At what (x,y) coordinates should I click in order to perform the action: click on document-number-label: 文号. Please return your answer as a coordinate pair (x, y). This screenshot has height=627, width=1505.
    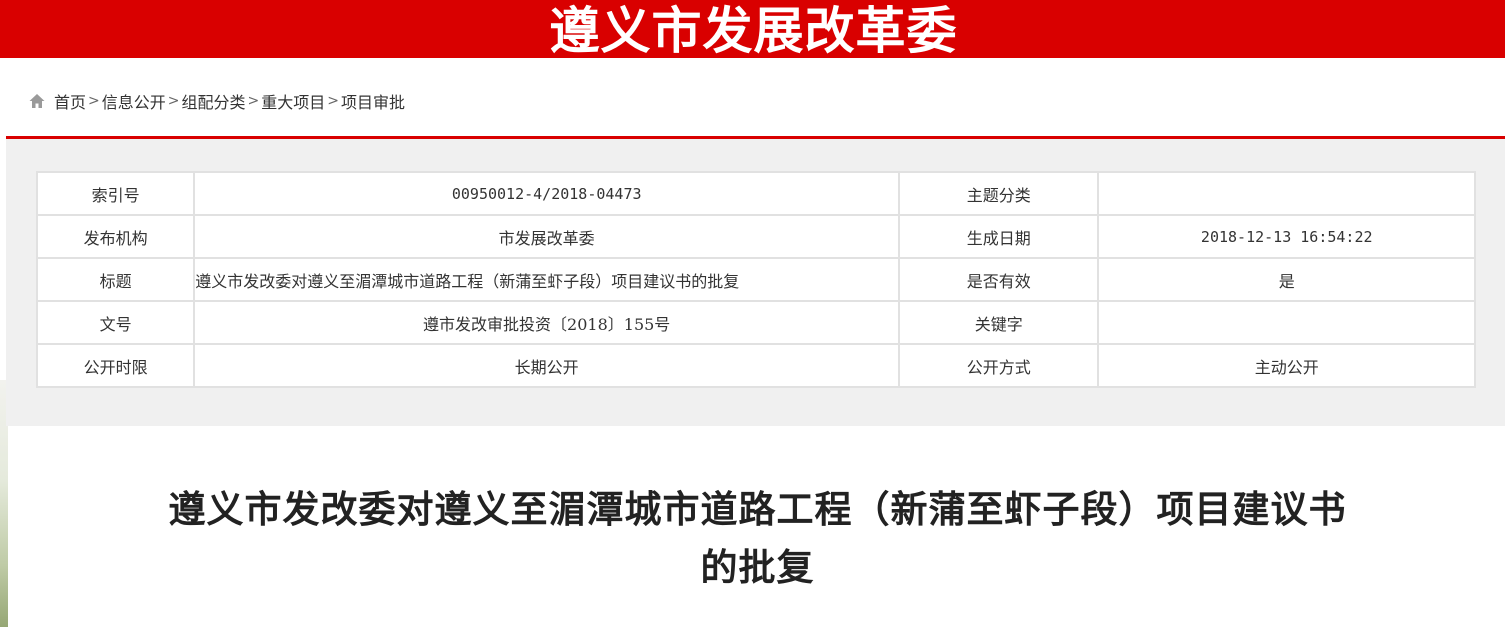
    Looking at the image, I should click on (115, 322).